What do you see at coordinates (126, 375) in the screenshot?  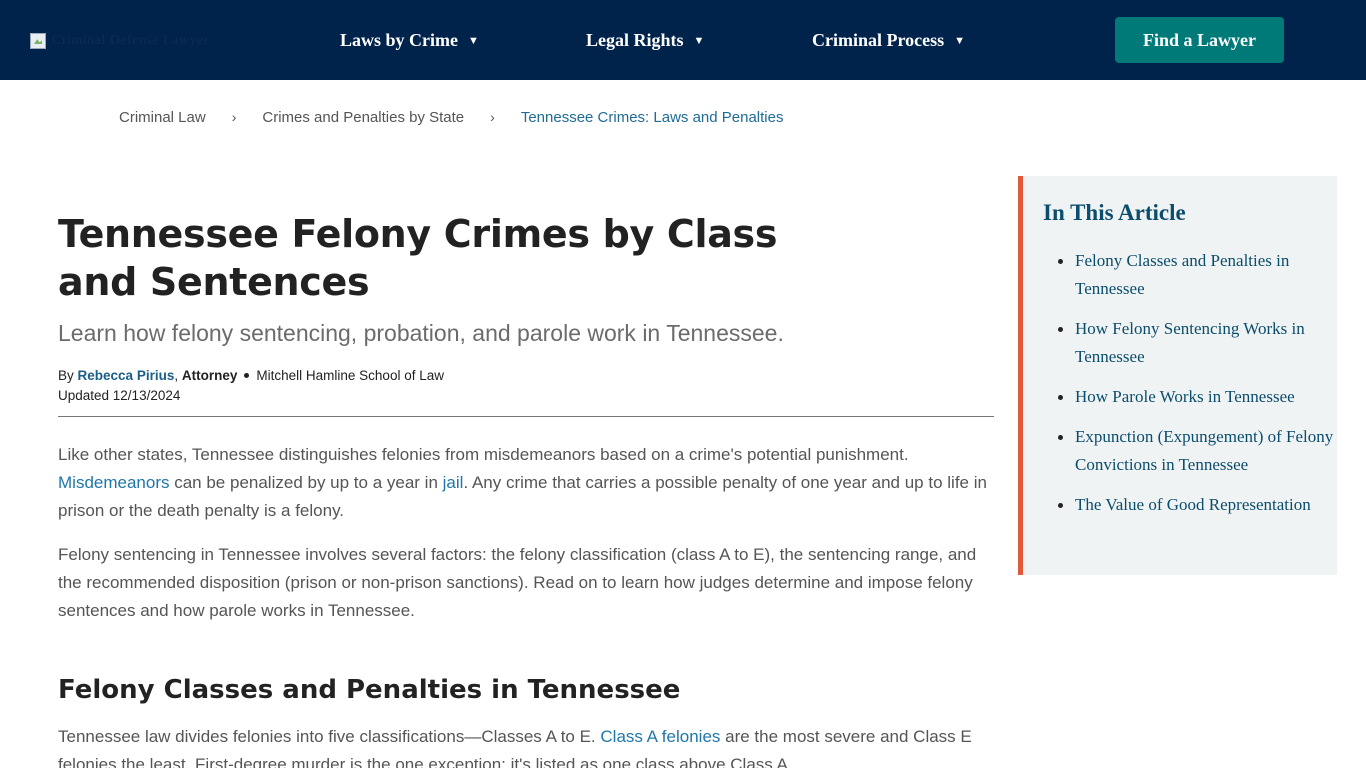 I see `author-link: Rebecca Pirius` at bounding box center [126, 375].